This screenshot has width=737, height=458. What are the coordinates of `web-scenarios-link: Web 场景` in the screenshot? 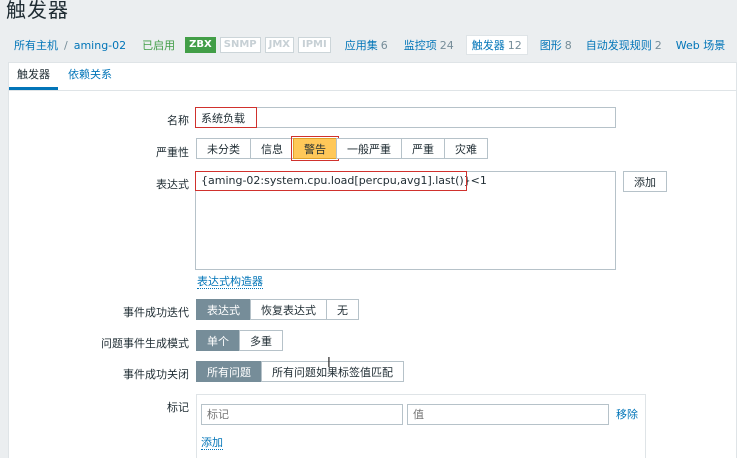 It's located at (700, 45).